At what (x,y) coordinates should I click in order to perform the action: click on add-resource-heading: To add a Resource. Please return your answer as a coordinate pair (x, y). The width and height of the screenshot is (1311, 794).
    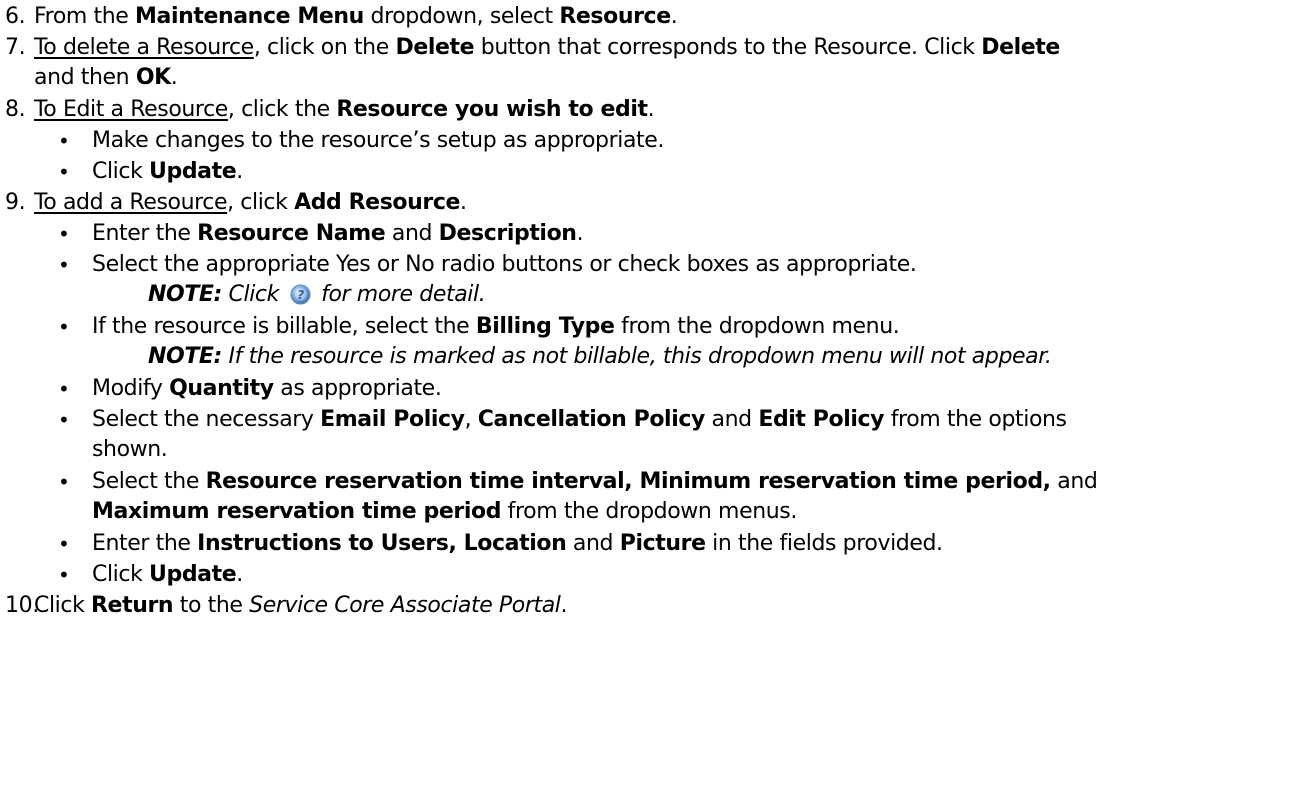
    Looking at the image, I should click on (131, 202).